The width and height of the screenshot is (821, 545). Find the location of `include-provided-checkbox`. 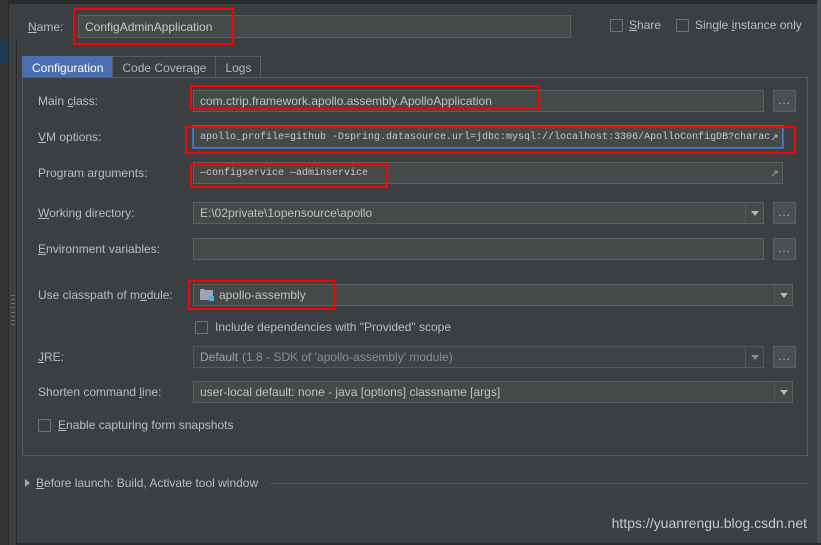

include-provided-checkbox is located at coordinates (201, 327).